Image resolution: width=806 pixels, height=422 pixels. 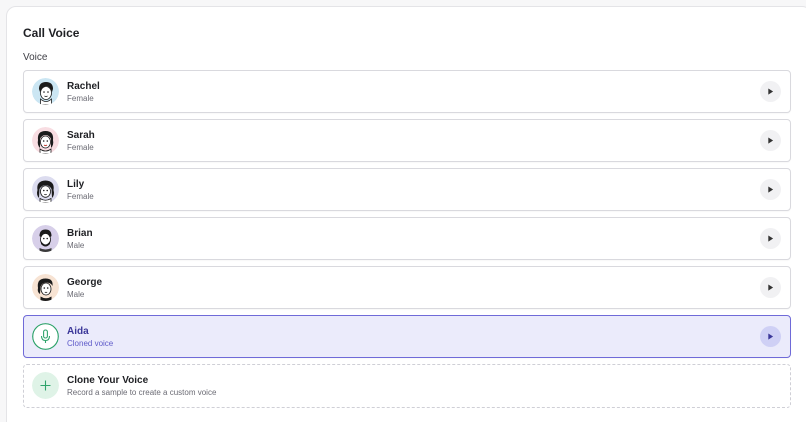 What do you see at coordinates (407, 91) in the screenshot?
I see `voice-option-rachel: Rachel Female` at bounding box center [407, 91].